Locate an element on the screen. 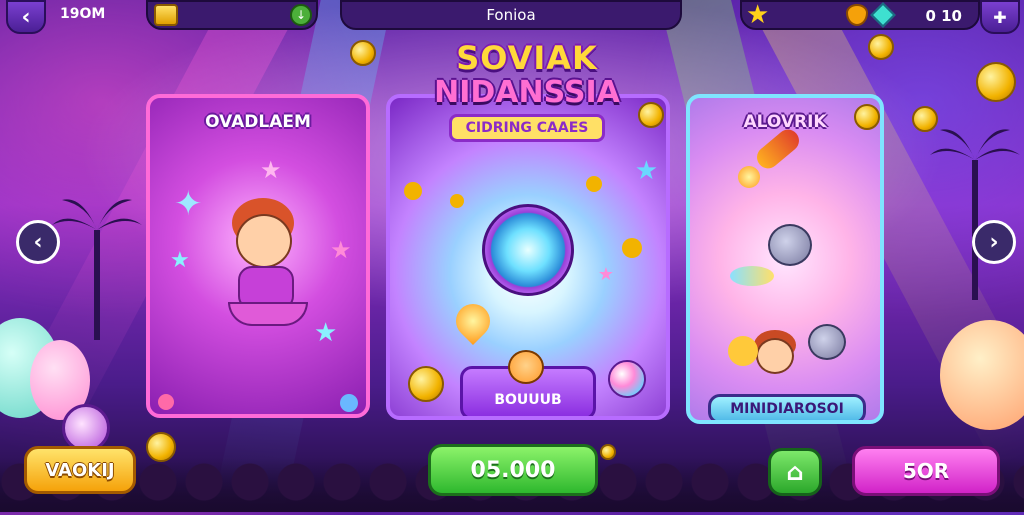 The width and height of the screenshot is (1024, 515). gift-icon: ✚ is located at coordinates (1000, 17).